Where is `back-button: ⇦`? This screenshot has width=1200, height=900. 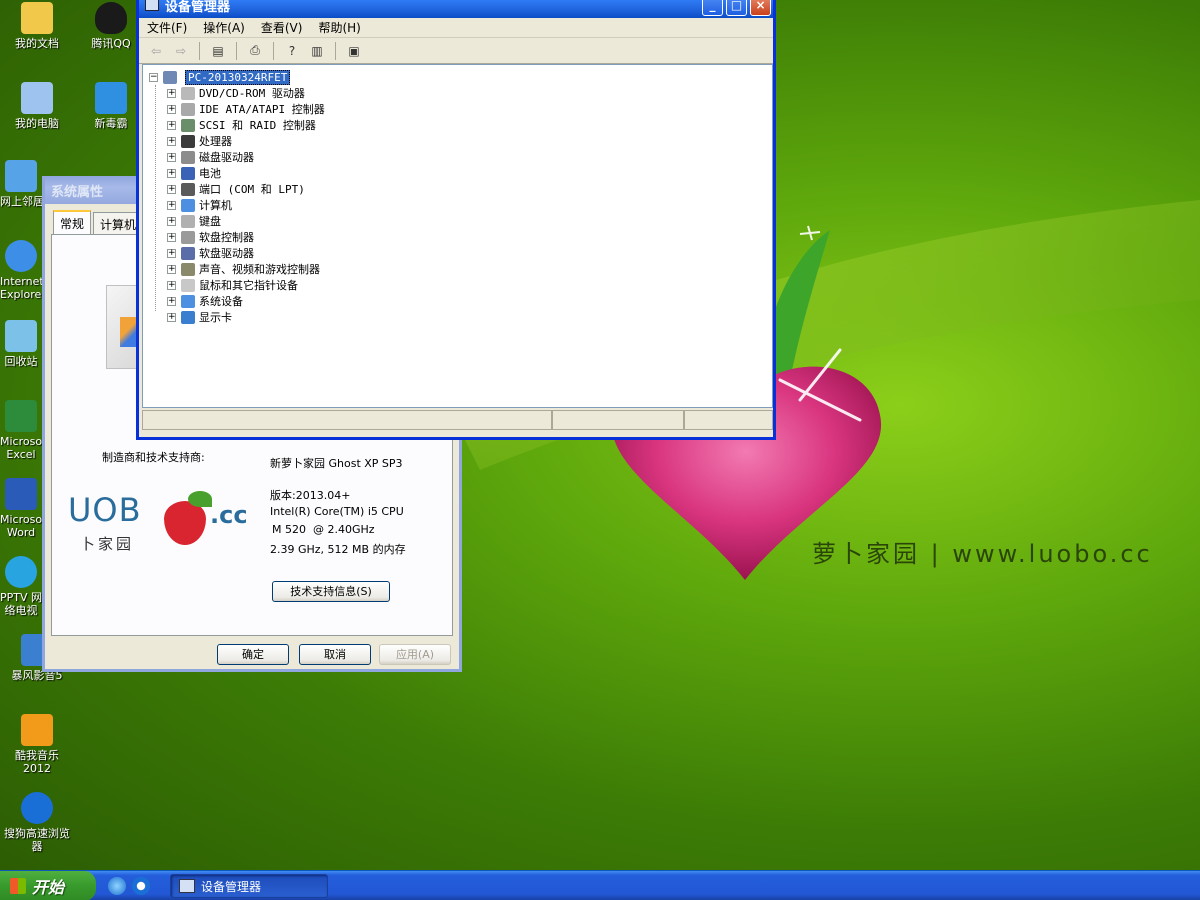
back-button: ⇦ is located at coordinates (156, 51).